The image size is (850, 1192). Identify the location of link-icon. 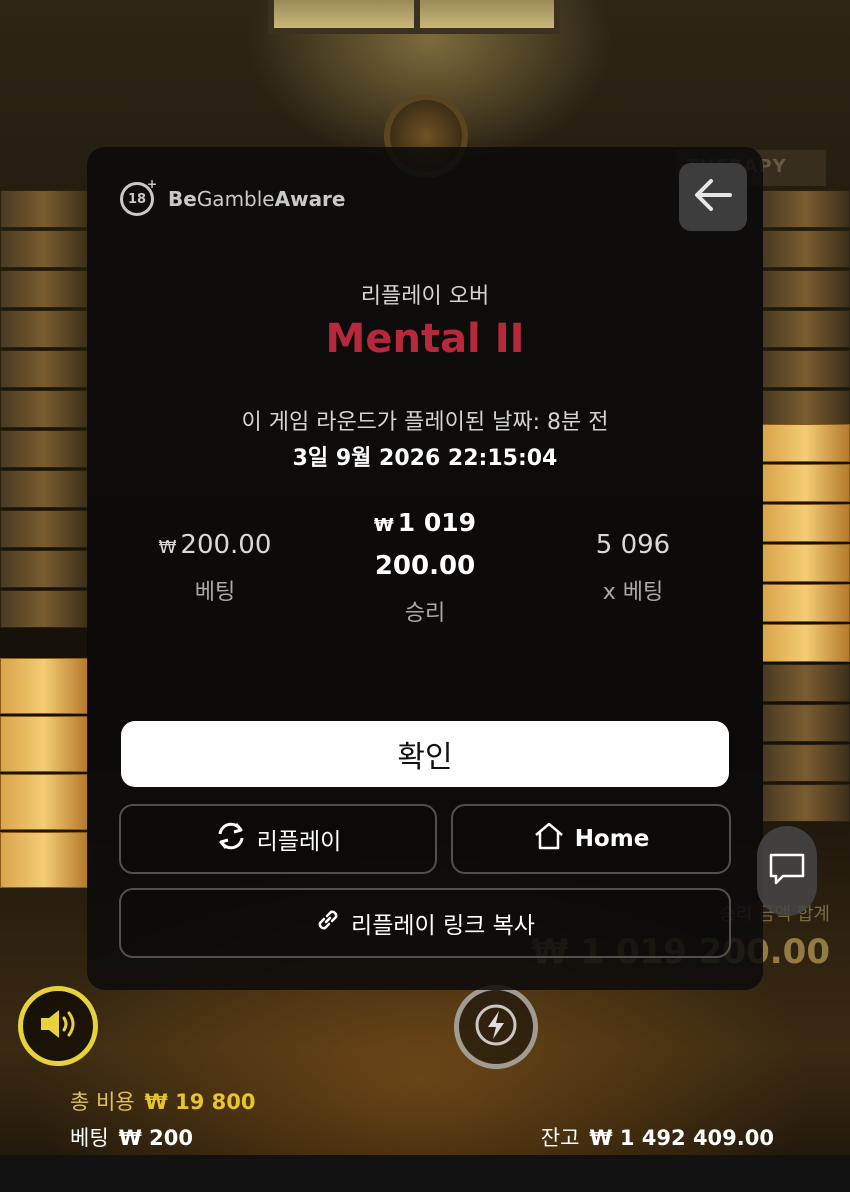
(328, 923).